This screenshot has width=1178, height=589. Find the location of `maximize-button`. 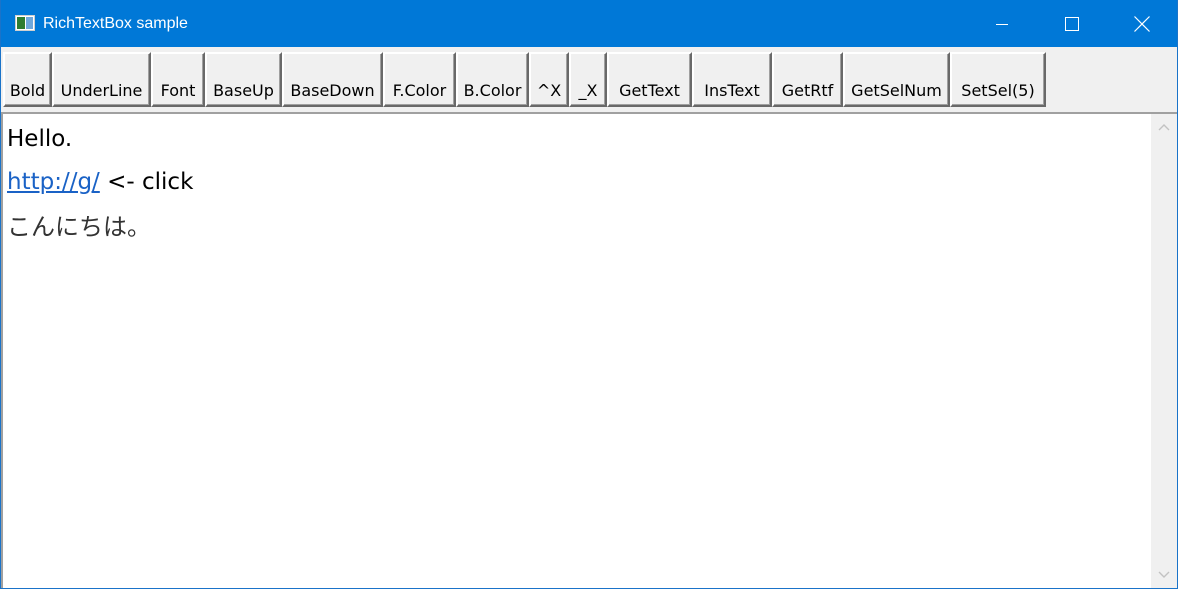

maximize-button is located at coordinates (1072, 23).